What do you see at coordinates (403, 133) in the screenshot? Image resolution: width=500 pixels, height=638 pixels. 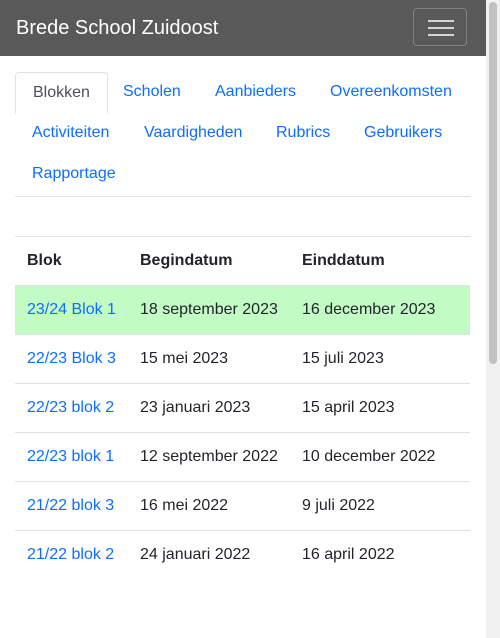 I see `tab-gebruikers: Gebruikers` at bounding box center [403, 133].